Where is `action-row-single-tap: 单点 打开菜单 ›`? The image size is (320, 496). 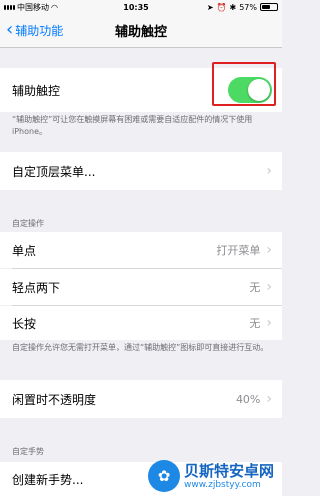 action-row-single-tap: 单点 打开菜单 › is located at coordinates (141, 250).